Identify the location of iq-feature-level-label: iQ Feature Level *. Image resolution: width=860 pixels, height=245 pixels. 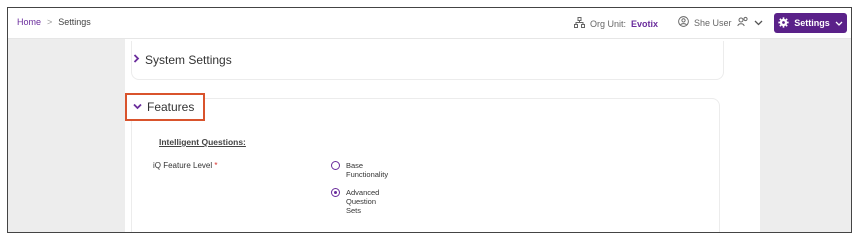
(185, 165).